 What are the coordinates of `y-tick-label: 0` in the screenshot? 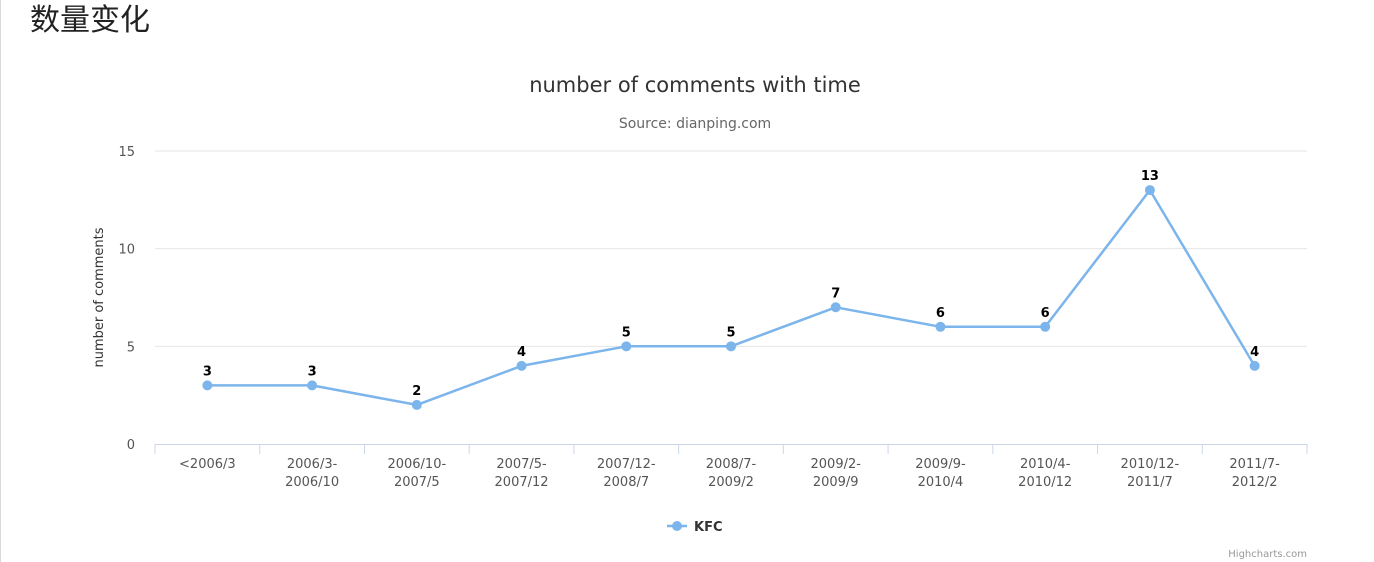 It's located at (131, 445).